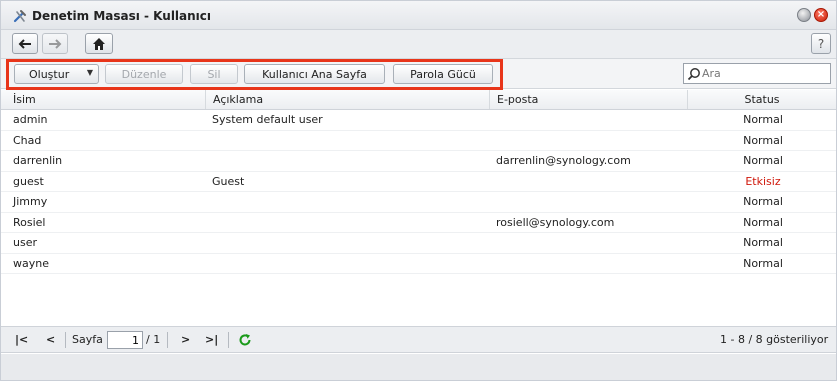  What do you see at coordinates (821, 43) in the screenshot?
I see `help-button: ?` at bounding box center [821, 43].